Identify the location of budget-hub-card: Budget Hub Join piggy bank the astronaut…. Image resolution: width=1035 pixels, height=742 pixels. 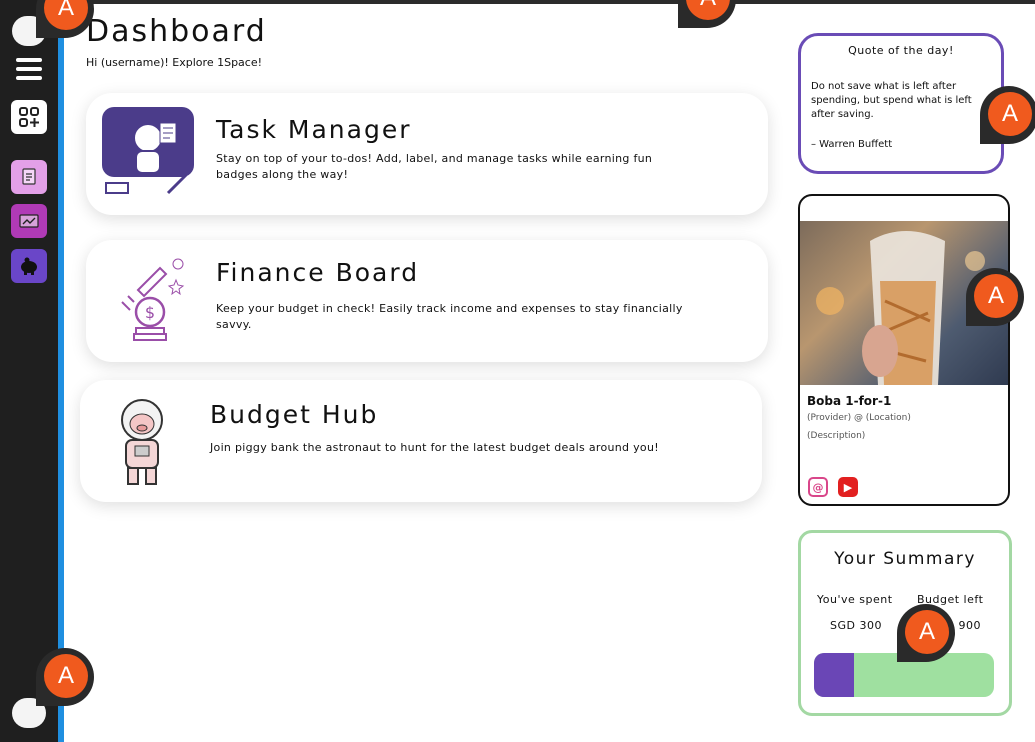
(421, 441).